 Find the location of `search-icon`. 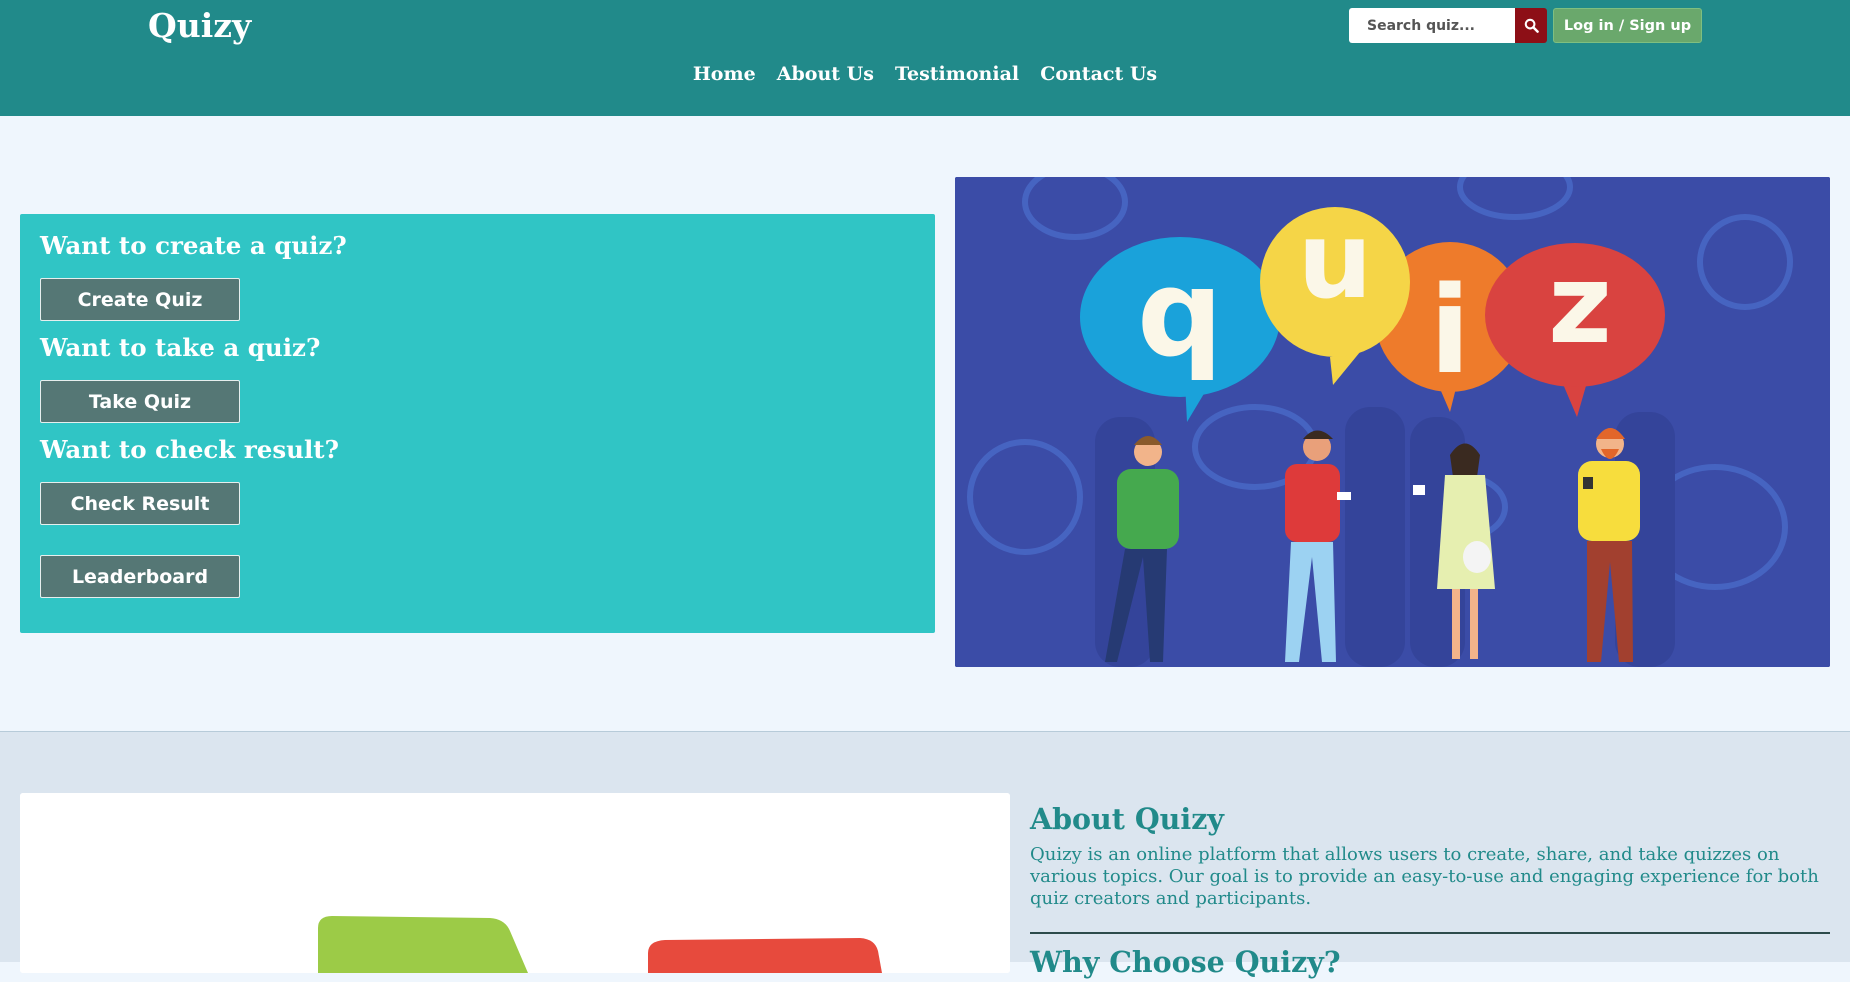

search-icon is located at coordinates (1531, 25).